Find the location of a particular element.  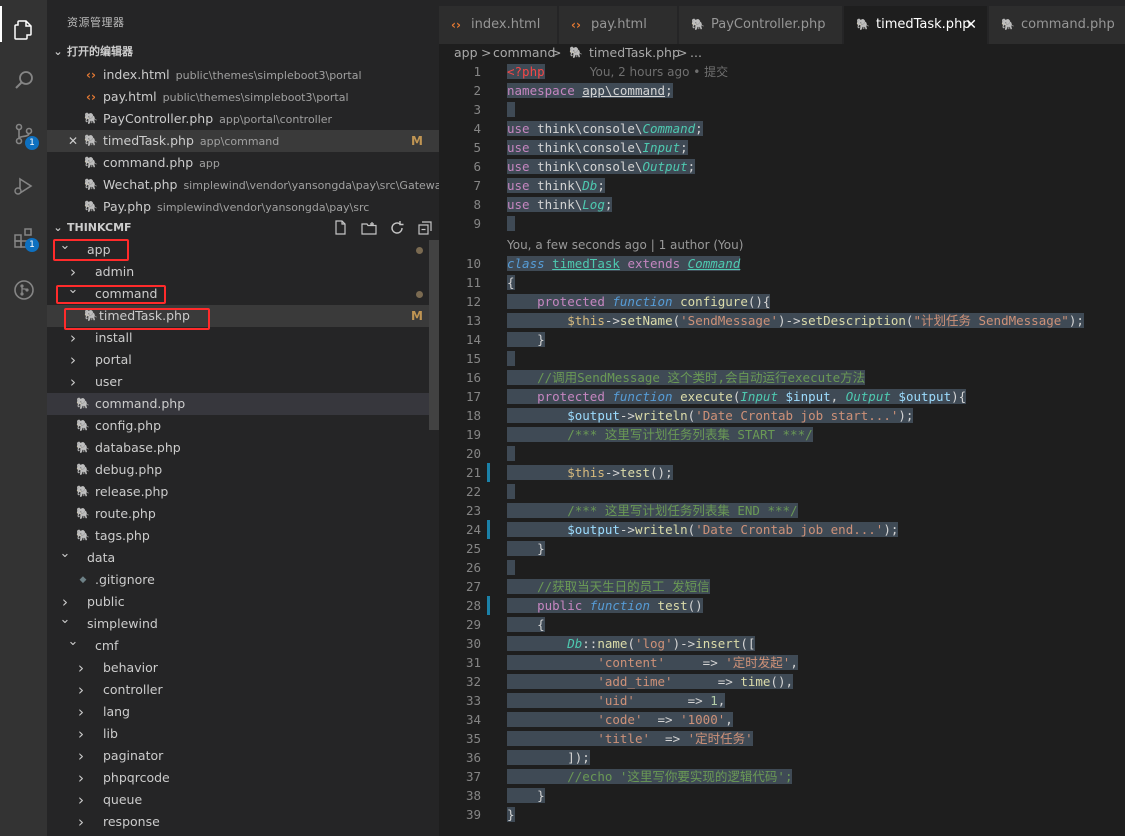

tree-item: 🐘 release.php is located at coordinates (243, 492).